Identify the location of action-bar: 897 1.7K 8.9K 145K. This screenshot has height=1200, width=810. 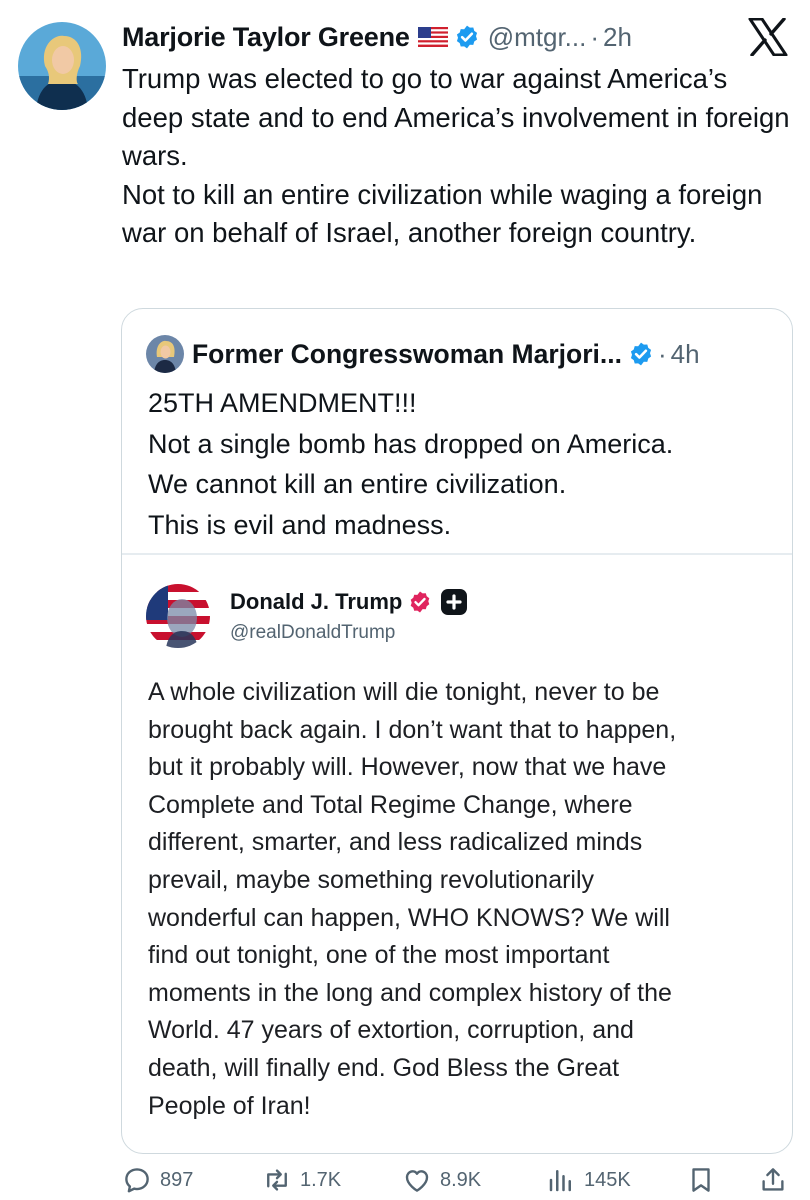
(405, 1180).